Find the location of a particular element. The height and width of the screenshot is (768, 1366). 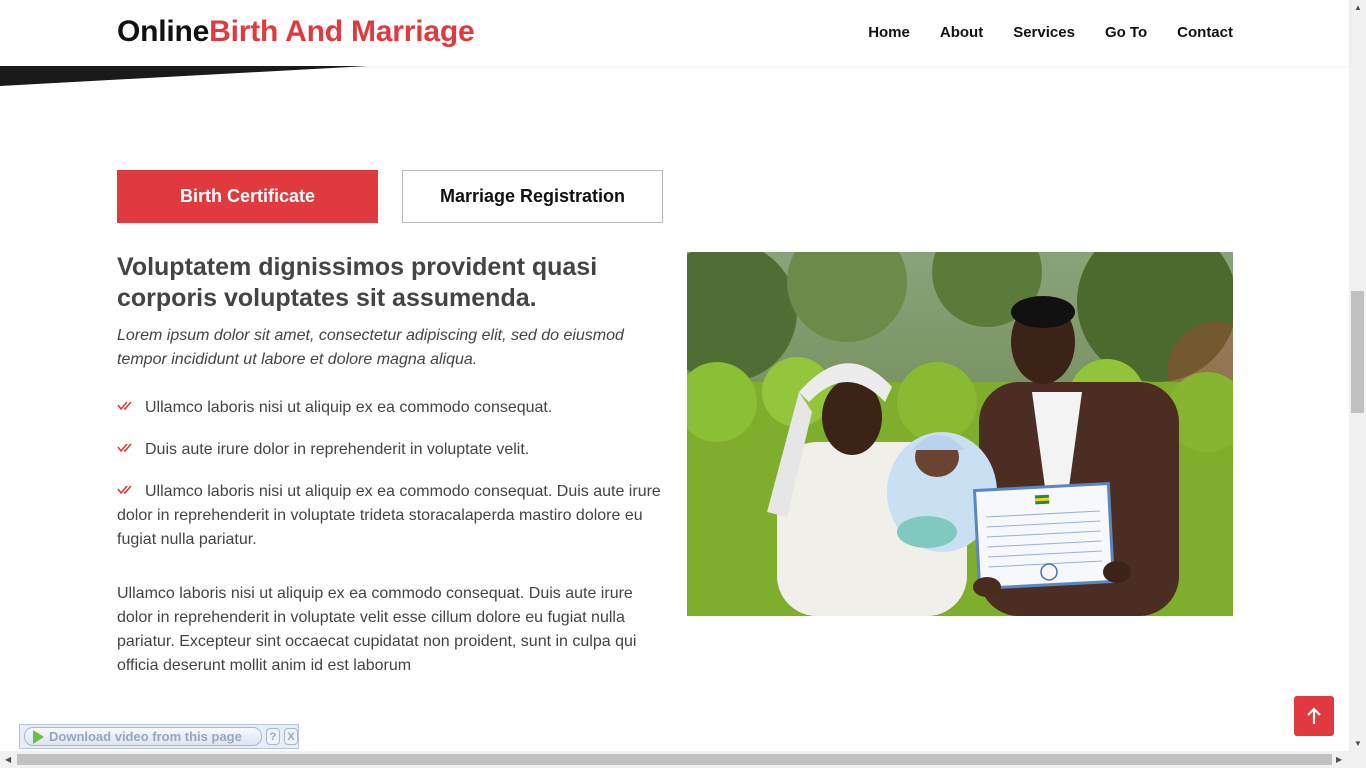

nav-services: Services is located at coordinates (1044, 32).